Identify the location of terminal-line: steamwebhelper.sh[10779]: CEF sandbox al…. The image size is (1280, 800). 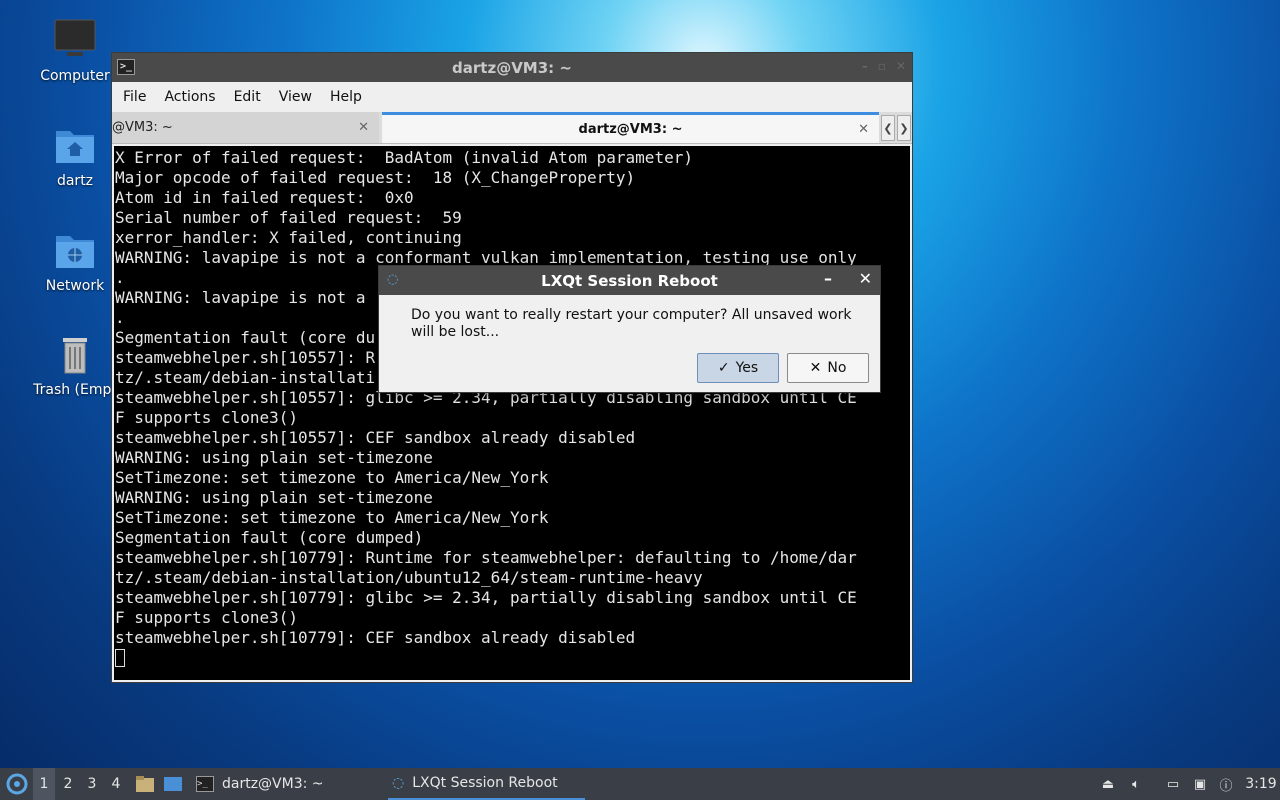
(375, 637).